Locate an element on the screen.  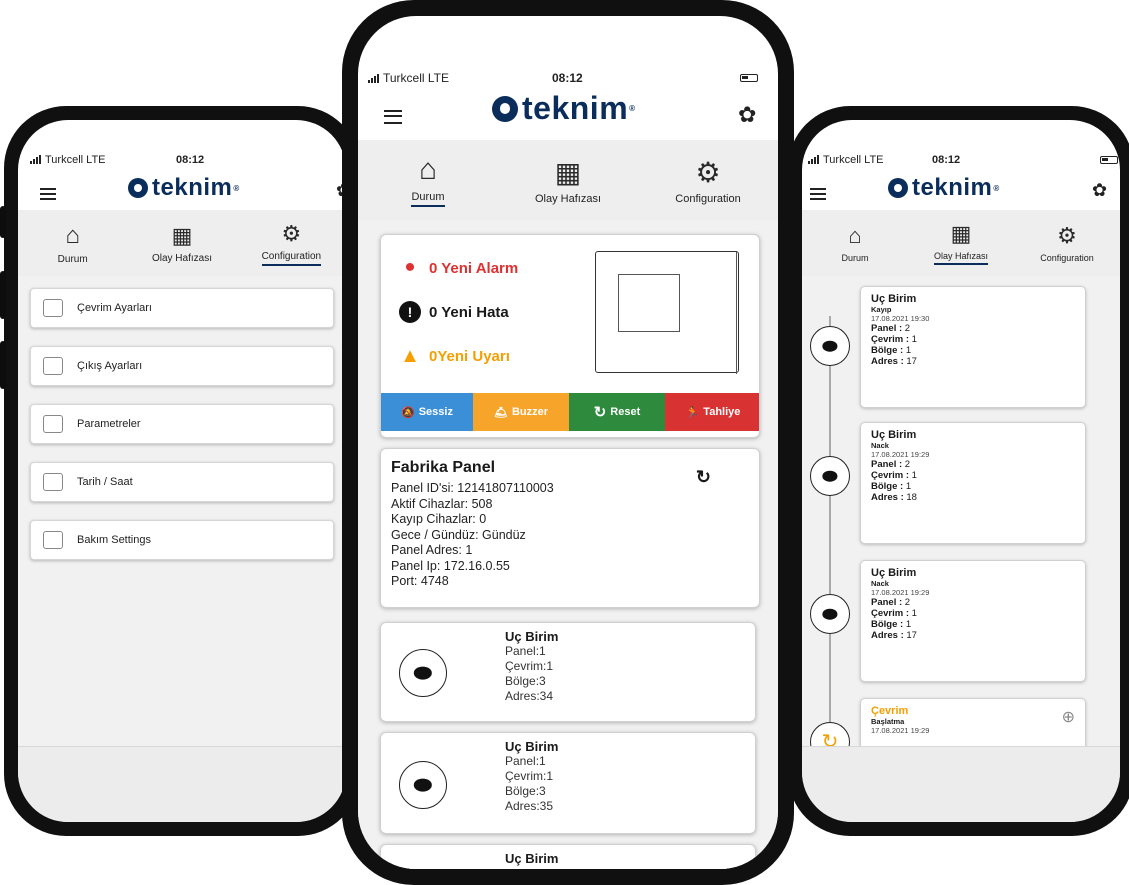
calendar-clock-icon: ▦ is located at coordinates (568, 172).